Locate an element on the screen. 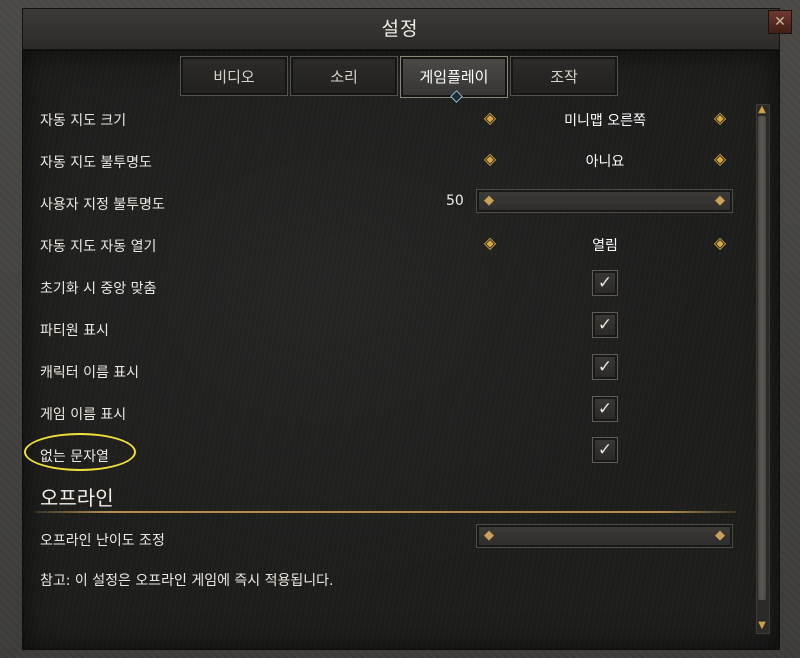 This screenshot has width=800, height=658. setting-label: 초기화 시 중앙 맞춤 is located at coordinates (98, 289).